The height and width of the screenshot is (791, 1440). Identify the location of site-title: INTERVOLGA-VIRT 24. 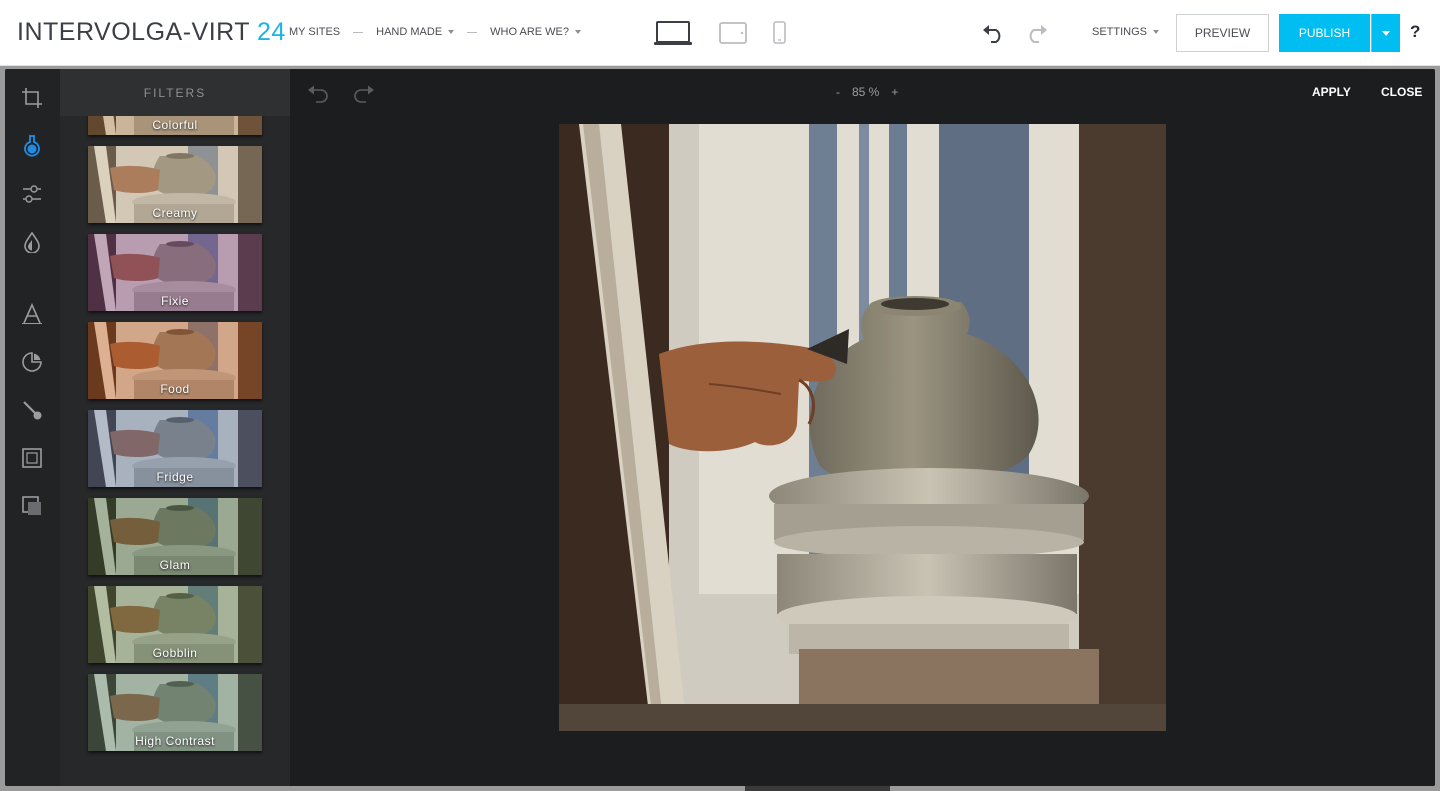
(151, 32).